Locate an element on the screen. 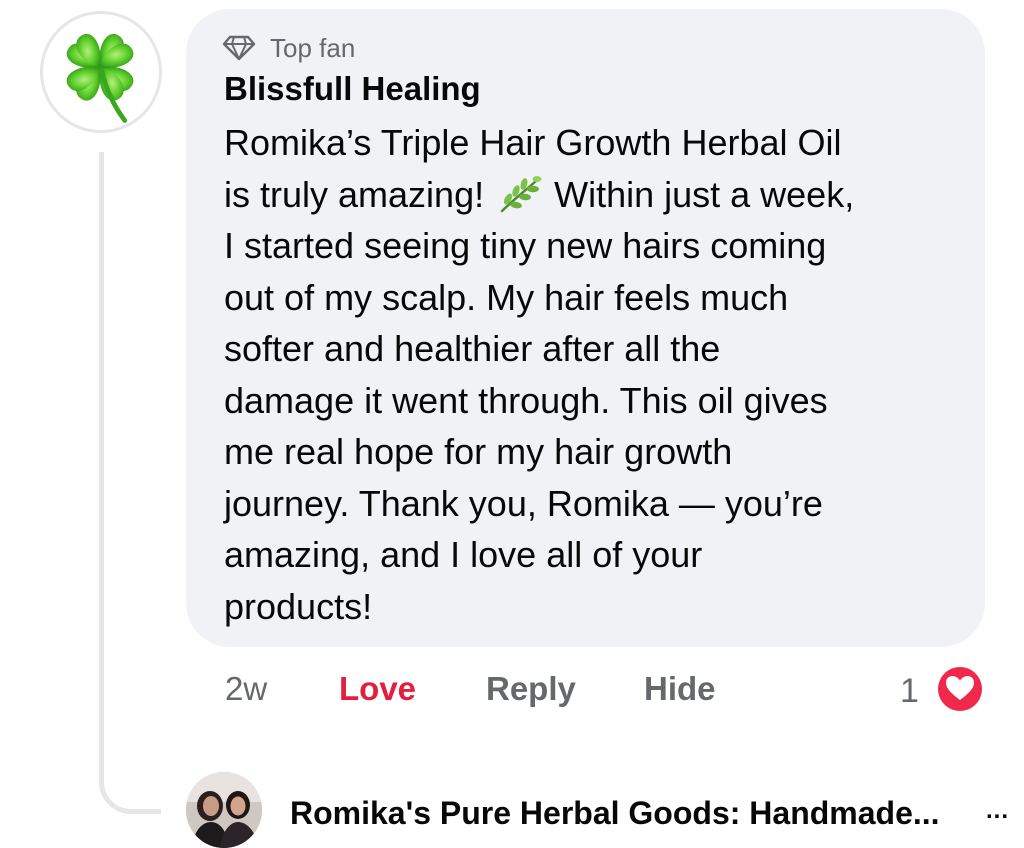  comment-line: softer and healthier after all the is located at coordinates (472, 348).